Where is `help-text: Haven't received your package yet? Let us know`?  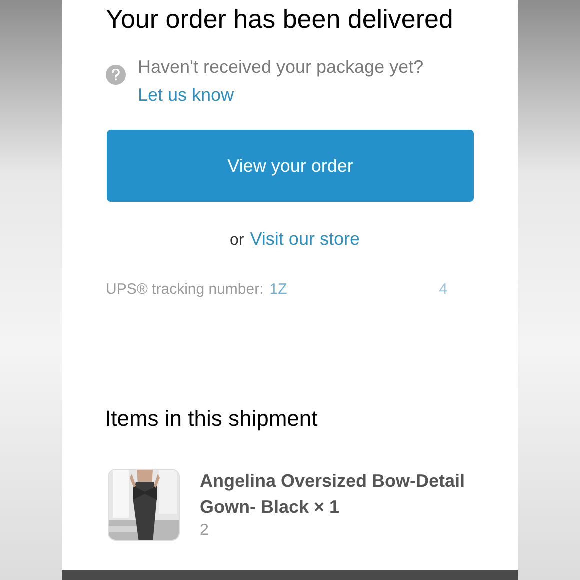
help-text: Haven't received your package yet? Let us know is located at coordinates (281, 81).